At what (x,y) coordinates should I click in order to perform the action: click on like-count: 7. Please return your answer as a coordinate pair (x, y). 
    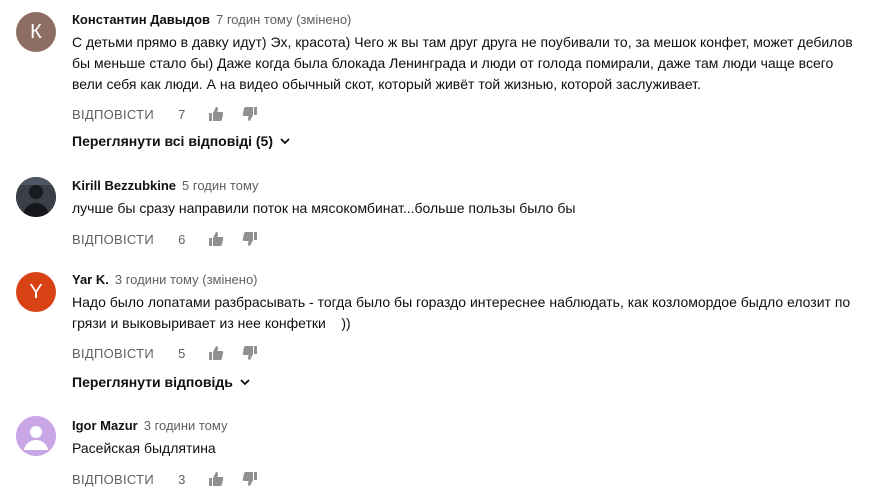
    Looking at the image, I should click on (182, 114).